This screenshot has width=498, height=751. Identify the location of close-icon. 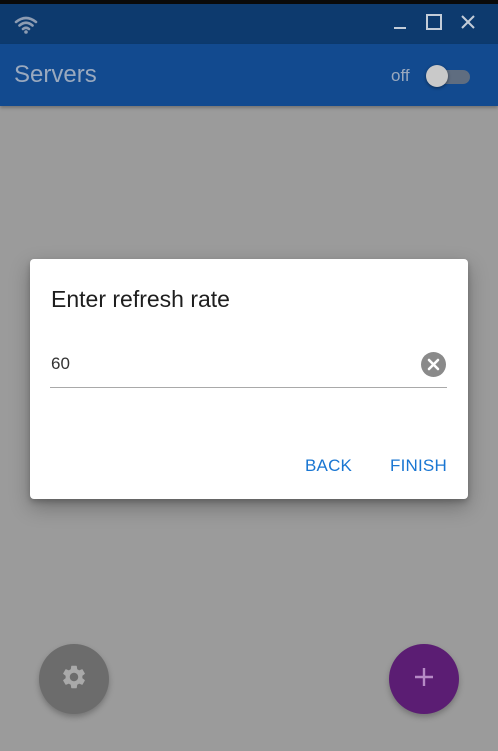
(468, 24).